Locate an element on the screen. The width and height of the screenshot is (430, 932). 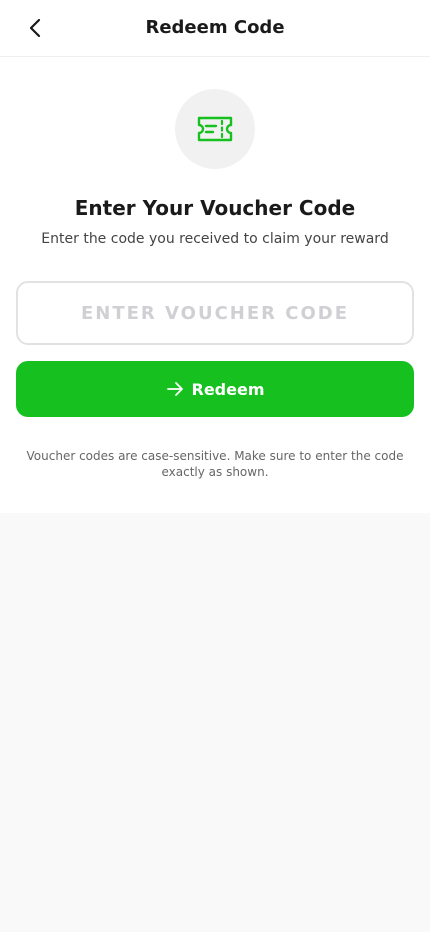
app-header: Redeem Code is located at coordinates (215, 28).